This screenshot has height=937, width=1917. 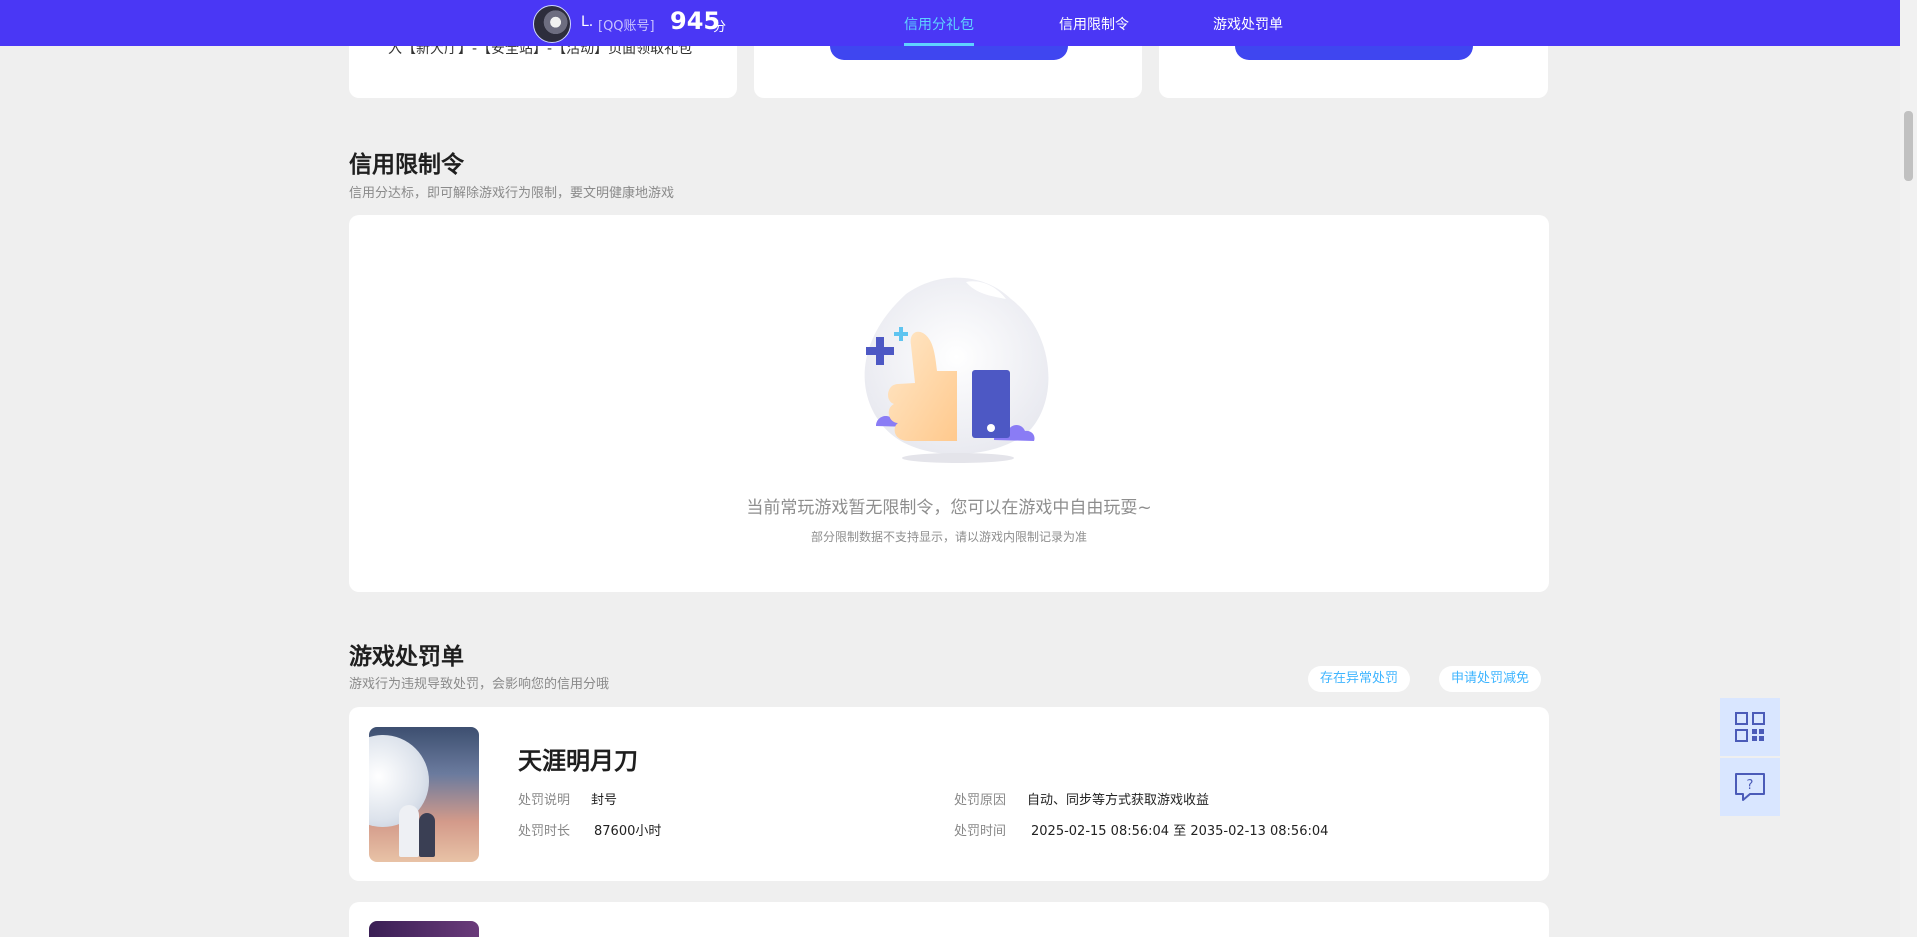 I want to click on qr-code-button, so click(x=1750, y=727).